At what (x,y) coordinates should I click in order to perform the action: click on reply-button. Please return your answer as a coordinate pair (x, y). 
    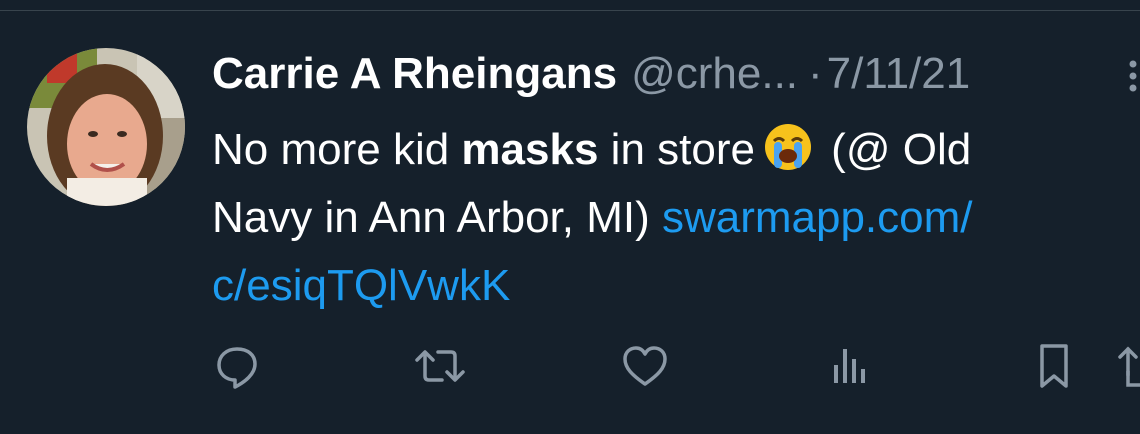
    Looking at the image, I should click on (237, 368).